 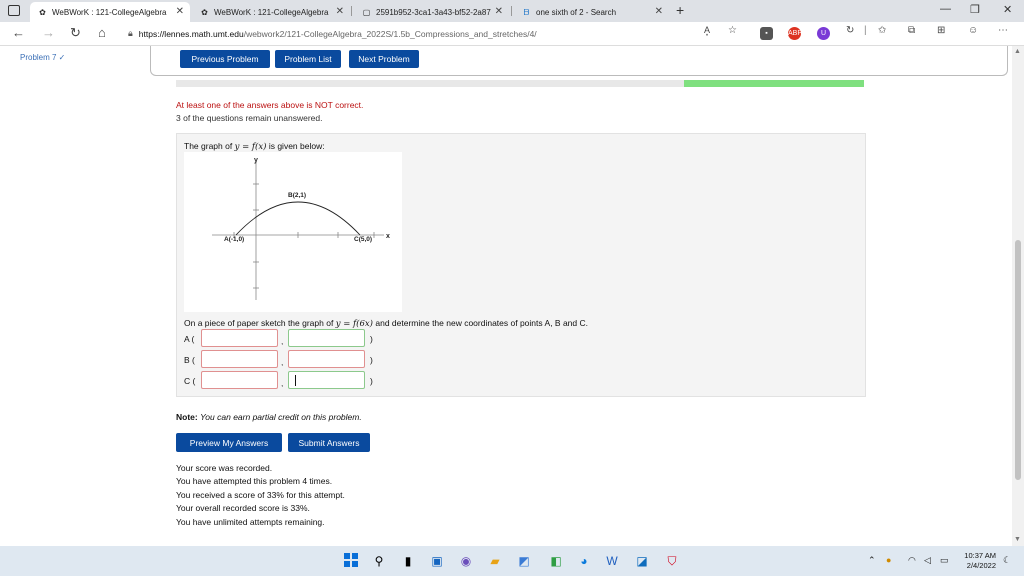 What do you see at coordinates (927, 560) in the screenshot?
I see `volume-icon: ◁` at bounding box center [927, 560].